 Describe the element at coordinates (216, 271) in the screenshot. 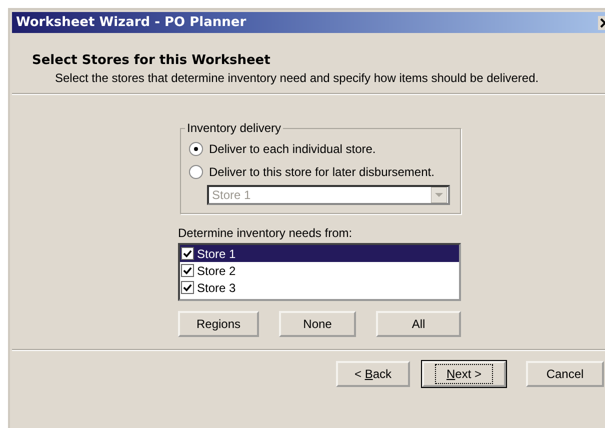

I see `store-item: Store 2` at that location.